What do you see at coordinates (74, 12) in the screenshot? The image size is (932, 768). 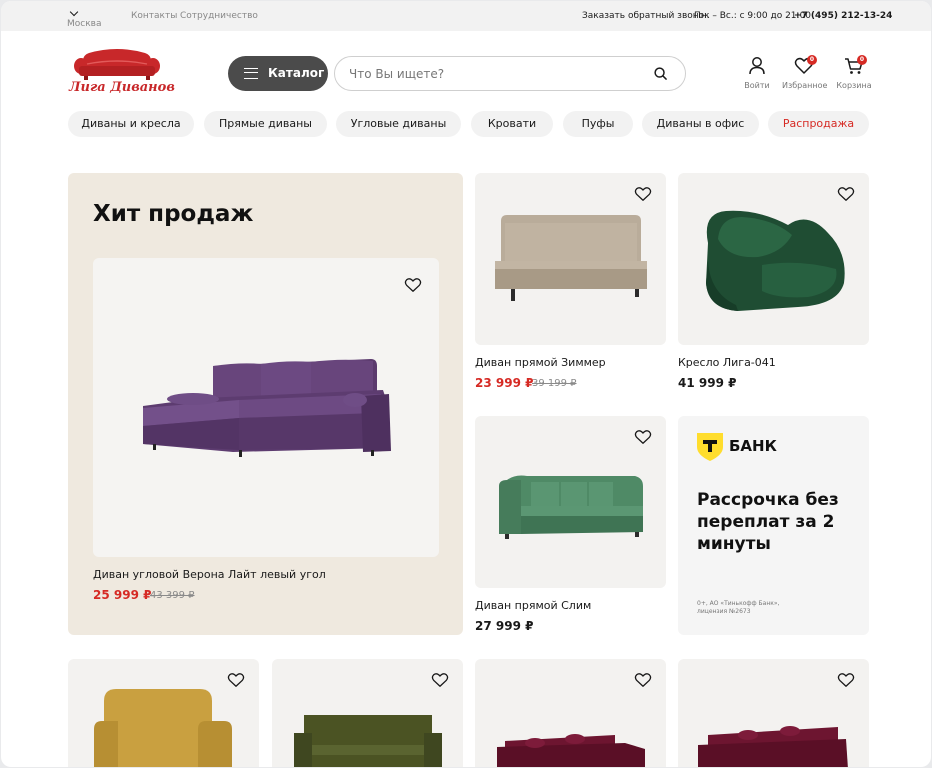 I see `chevron-down-icon` at bounding box center [74, 12].